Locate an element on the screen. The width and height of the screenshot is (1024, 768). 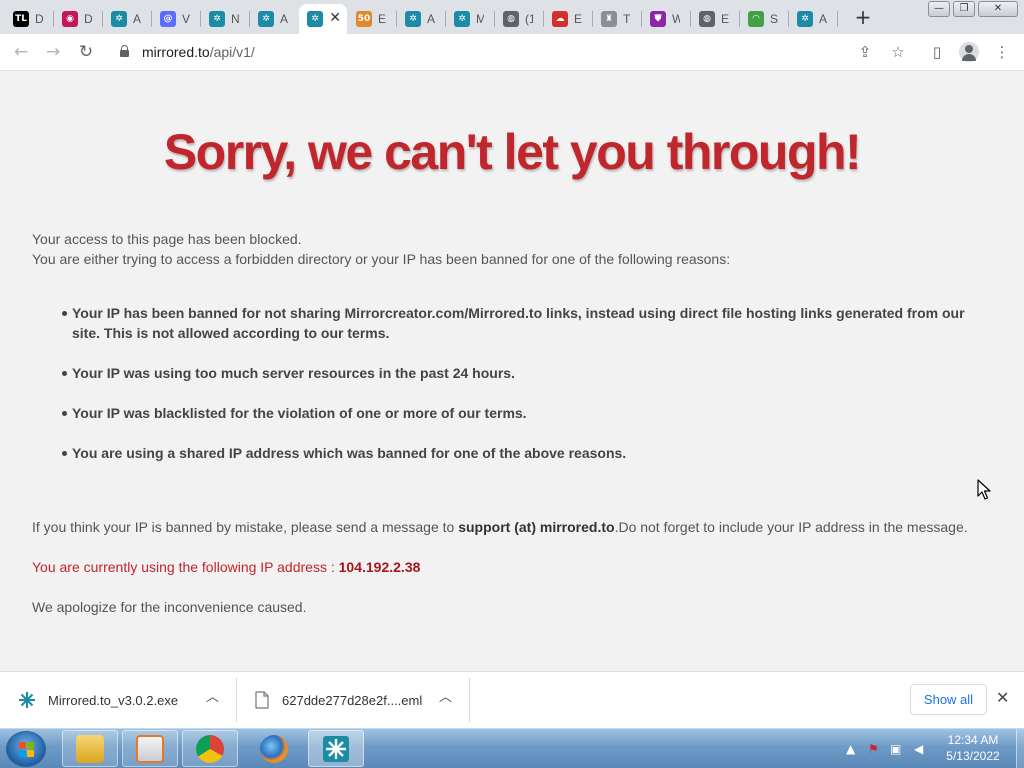
windows-logo-icon is located at coordinates (27, 750).